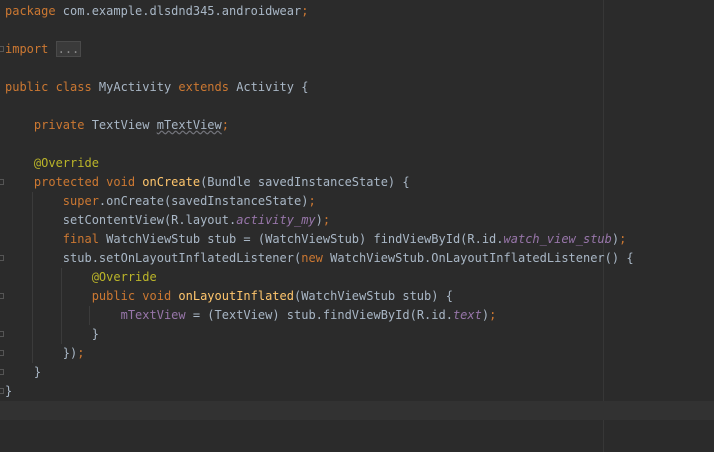 This screenshot has width=714, height=452. What do you see at coordinates (52, 201) in the screenshot?
I see `code-token: super` at bounding box center [52, 201].